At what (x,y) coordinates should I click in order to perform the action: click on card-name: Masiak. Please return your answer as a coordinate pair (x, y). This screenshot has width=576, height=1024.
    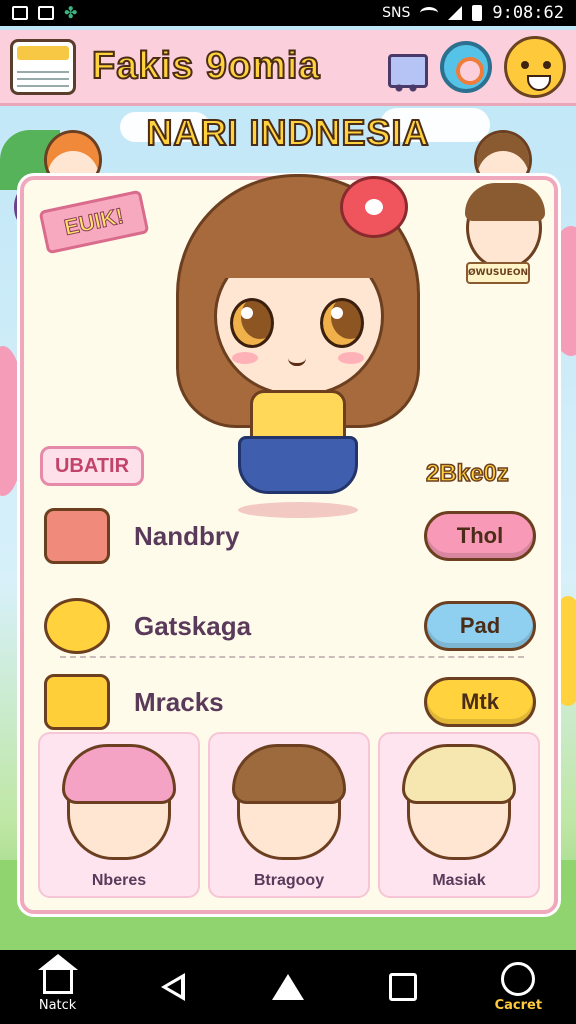
    Looking at the image, I should click on (459, 880).